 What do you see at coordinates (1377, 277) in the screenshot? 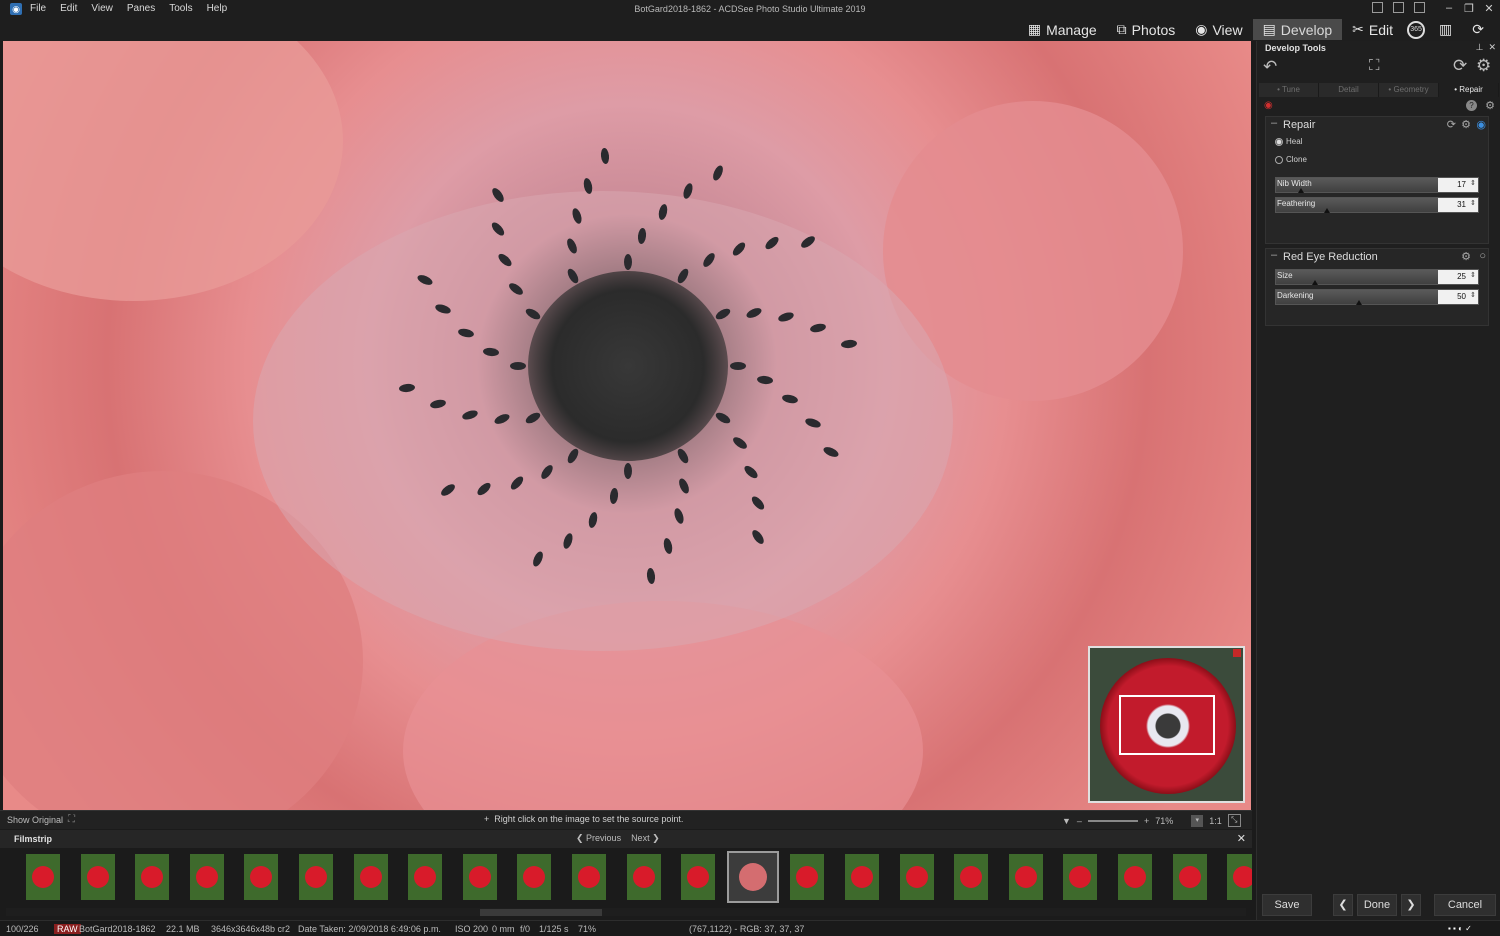
I see `size-slider: Size 25 ⇕` at bounding box center [1377, 277].